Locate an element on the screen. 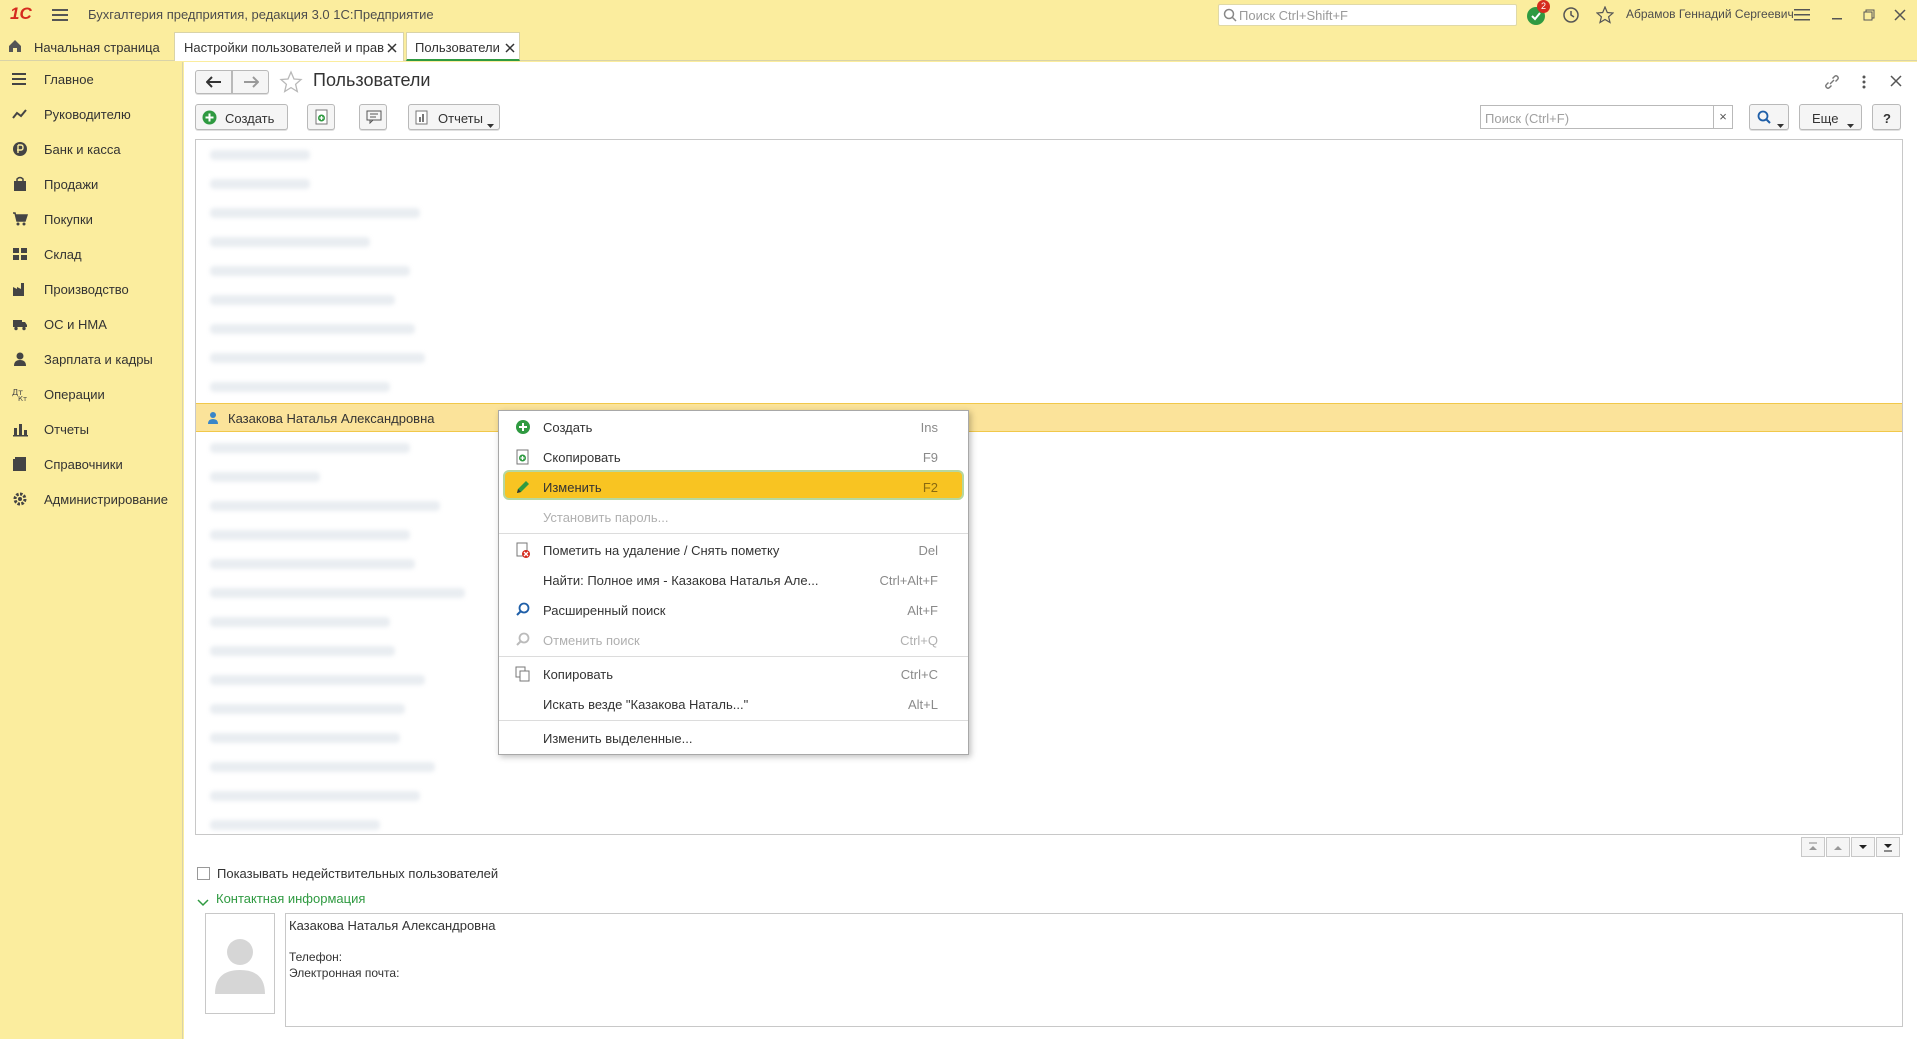 This screenshot has height=1039, width=1917. tab-home-label: Начальная страница is located at coordinates (97, 47).